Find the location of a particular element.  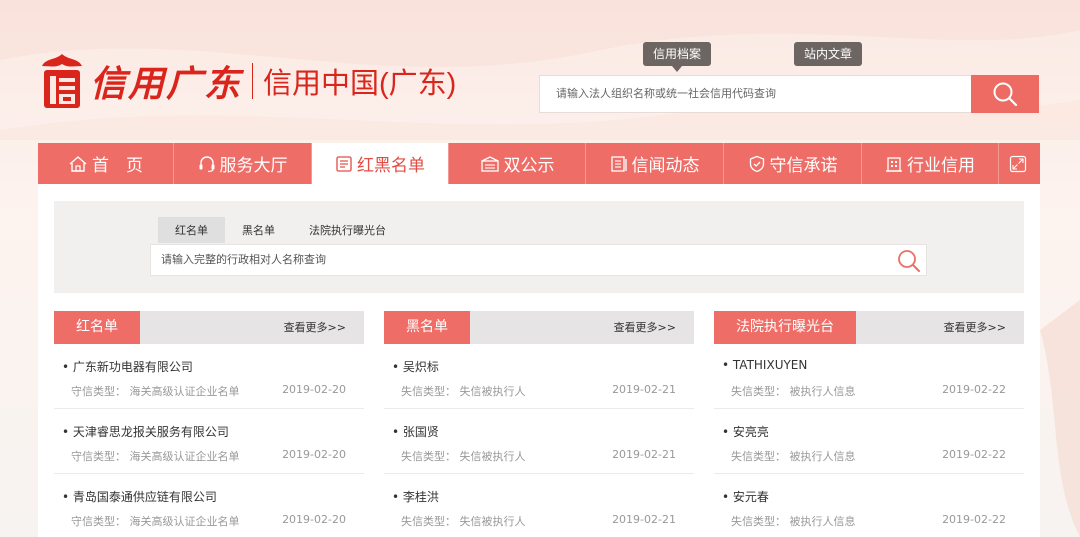

inbox-icon is located at coordinates (489, 163).